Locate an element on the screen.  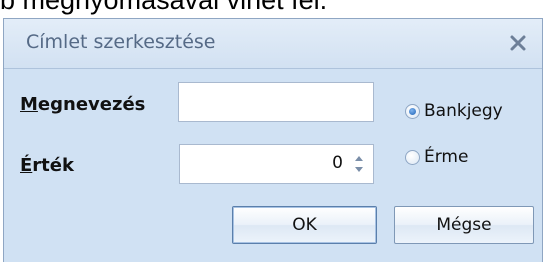
value-label: Érték is located at coordinates (47, 165).